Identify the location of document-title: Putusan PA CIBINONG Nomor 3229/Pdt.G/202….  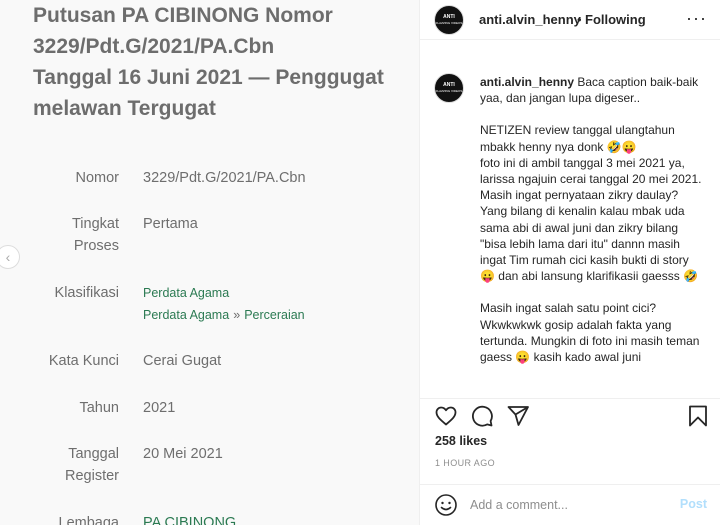
(218, 62).